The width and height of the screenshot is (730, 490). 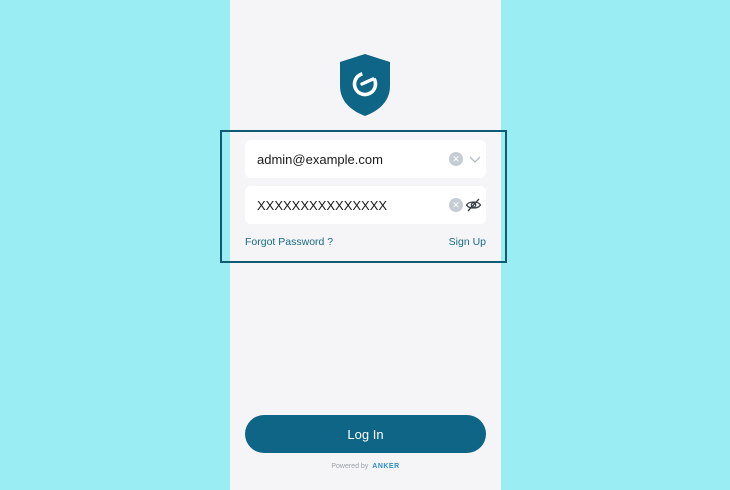 What do you see at coordinates (365, 85) in the screenshot?
I see `shield-logo-icon` at bounding box center [365, 85].